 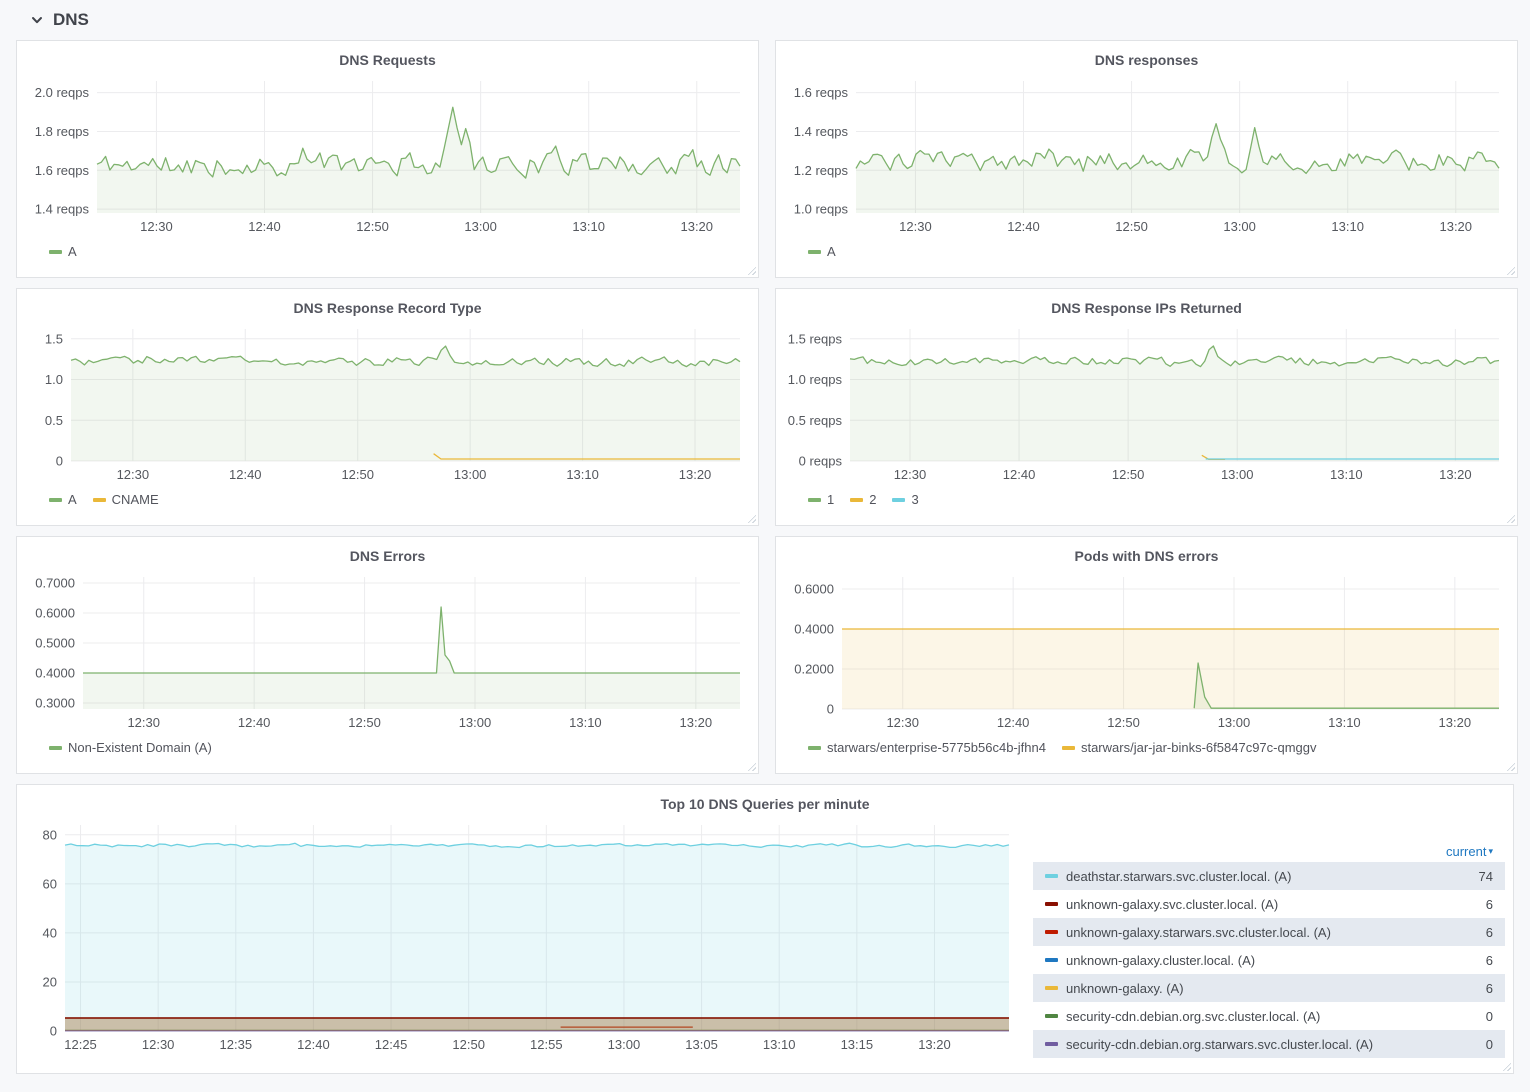 What do you see at coordinates (1269, 851) in the screenshot?
I see `legend-sort-header: current ▾` at bounding box center [1269, 851].